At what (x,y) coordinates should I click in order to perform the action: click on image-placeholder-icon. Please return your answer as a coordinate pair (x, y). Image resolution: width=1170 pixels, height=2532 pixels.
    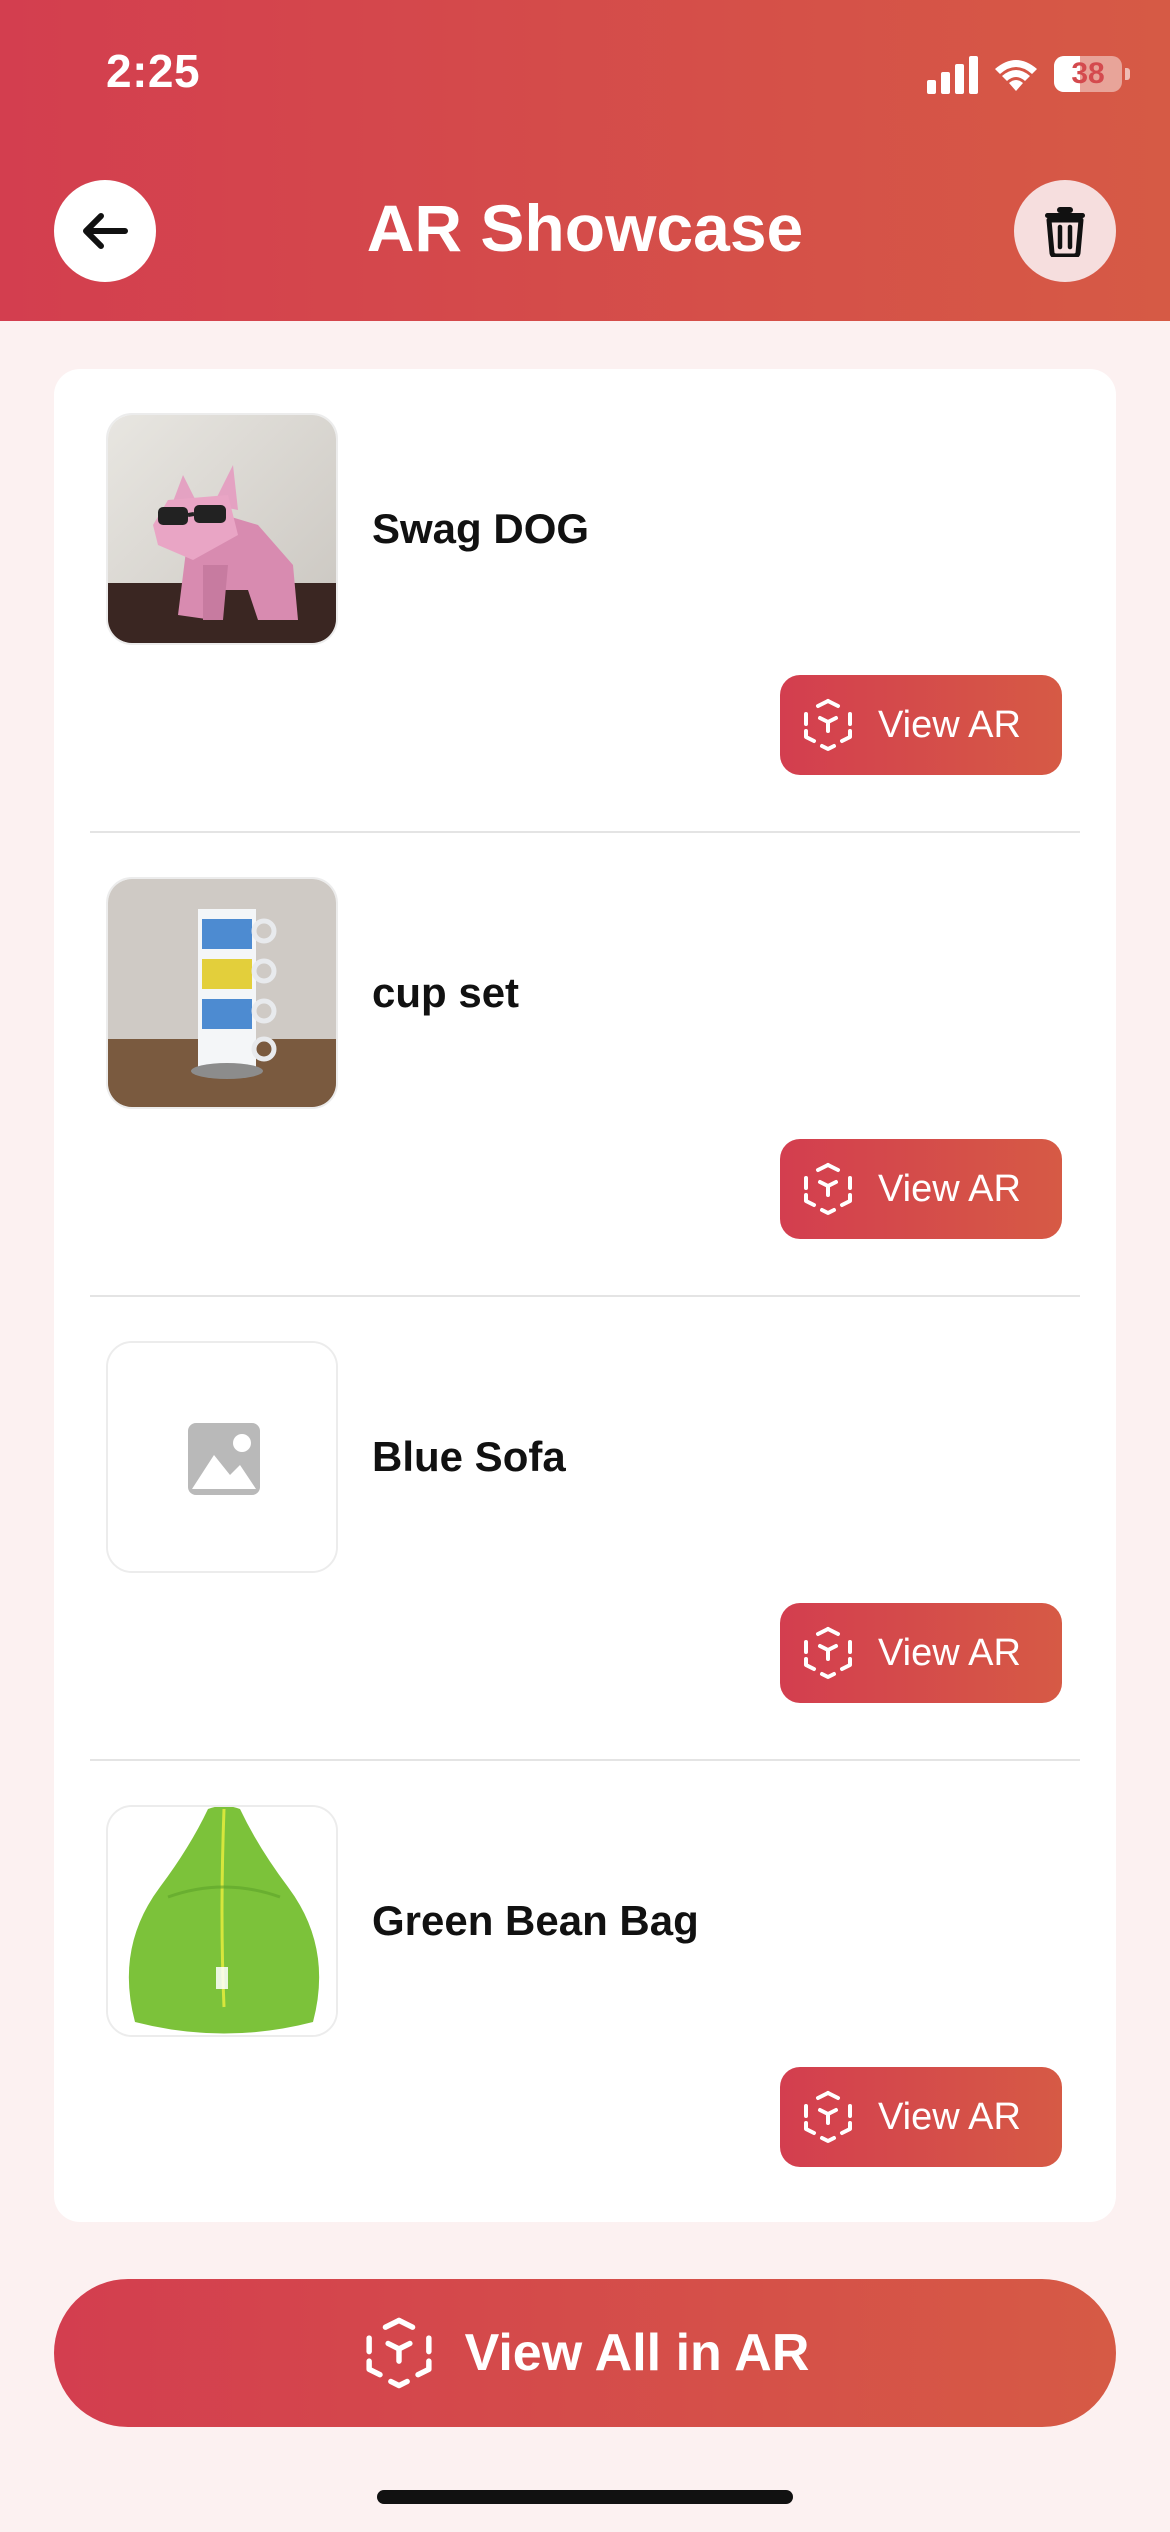
    Looking at the image, I should click on (222, 1457).